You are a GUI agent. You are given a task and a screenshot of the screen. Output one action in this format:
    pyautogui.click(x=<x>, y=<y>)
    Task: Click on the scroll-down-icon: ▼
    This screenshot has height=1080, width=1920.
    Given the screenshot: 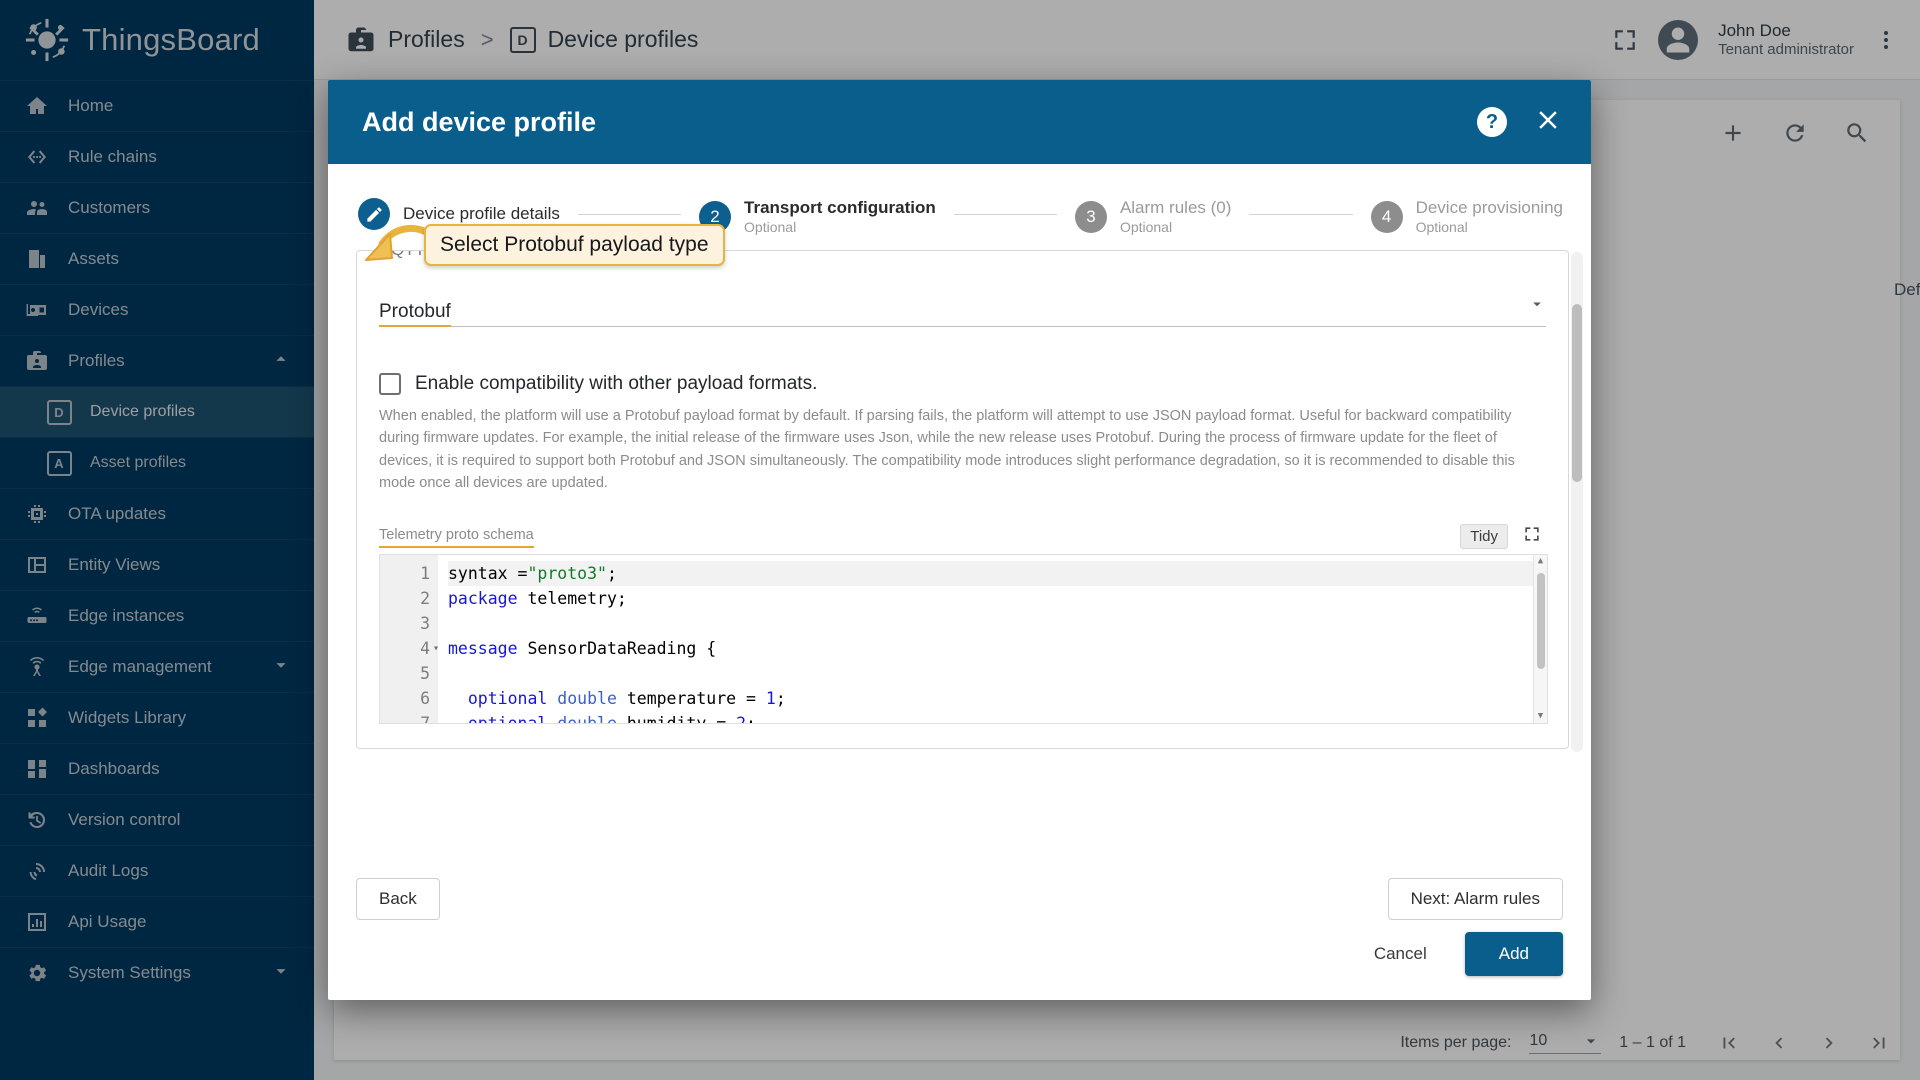 What is the action you would take?
    pyautogui.click(x=1540, y=716)
    